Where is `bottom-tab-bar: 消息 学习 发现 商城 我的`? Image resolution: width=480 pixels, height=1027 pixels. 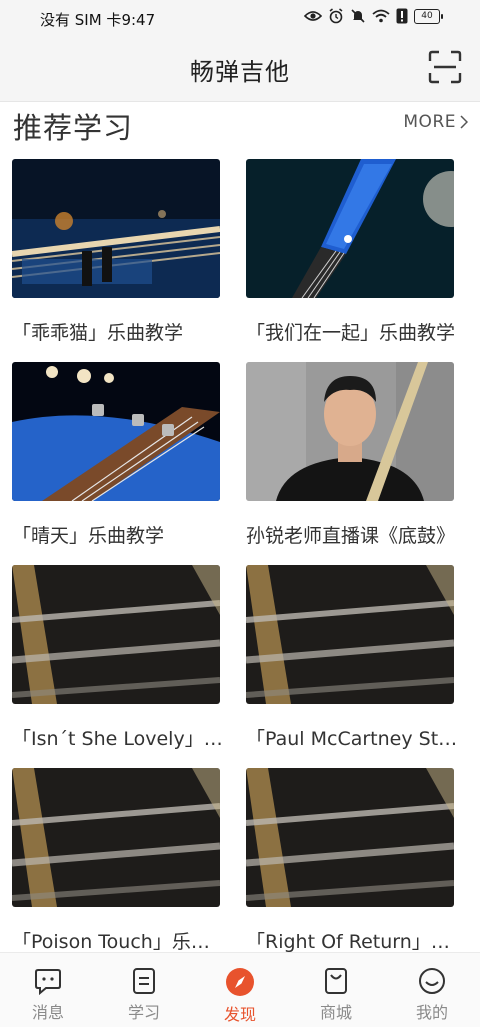
bottom-tab-bar: 消息 学习 发现 商城 我的 is located at coordinates (240, 989).